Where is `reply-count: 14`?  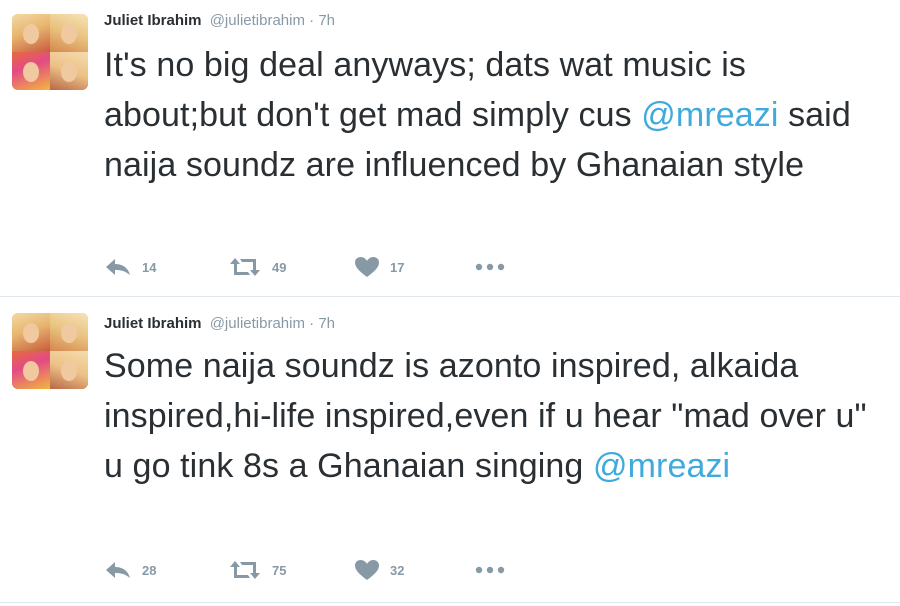
reply-count: 14 is located at coordinates (149, 267).